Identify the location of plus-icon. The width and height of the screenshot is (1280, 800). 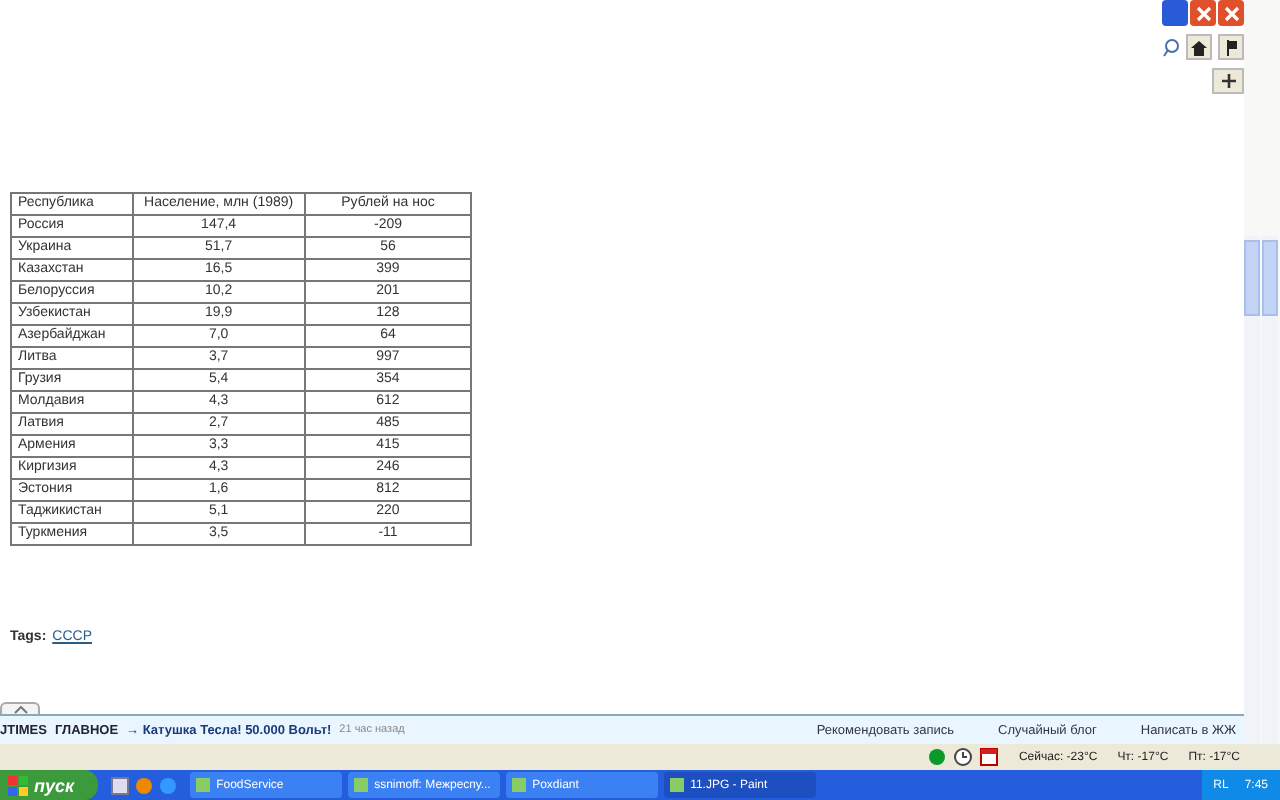
(1228, 81).